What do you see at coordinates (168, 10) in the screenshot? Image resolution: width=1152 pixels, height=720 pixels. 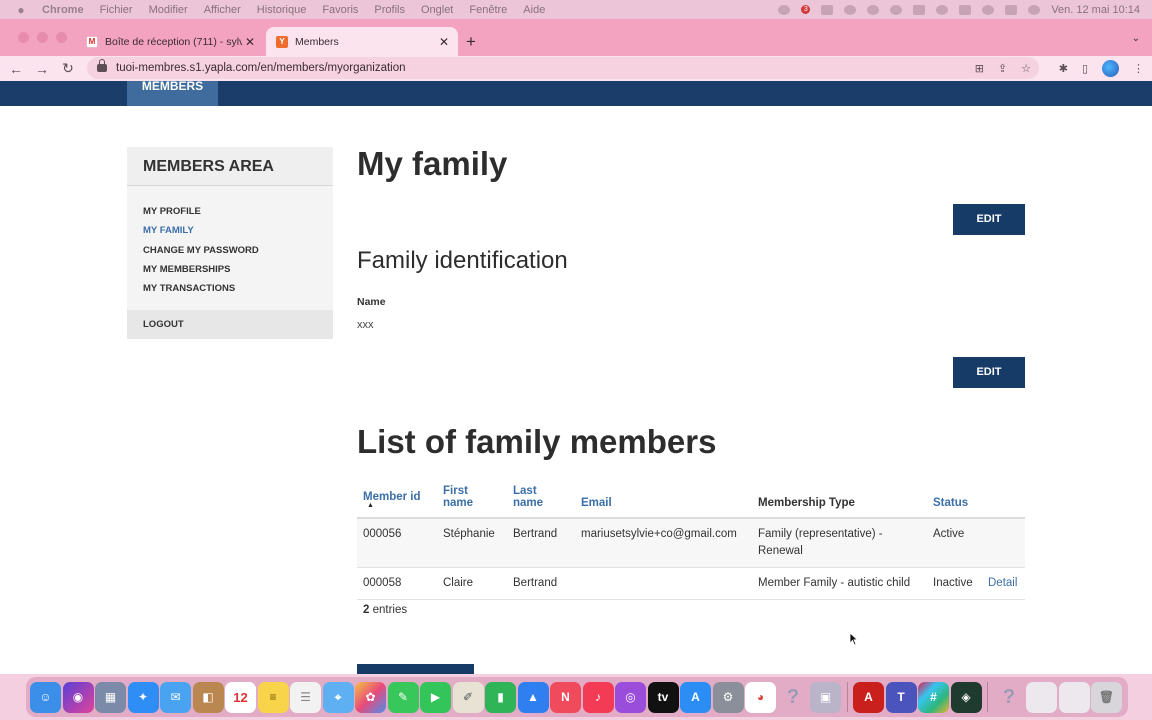 I see `menu-modifier: Modifier` at bounding box center [168, 10].